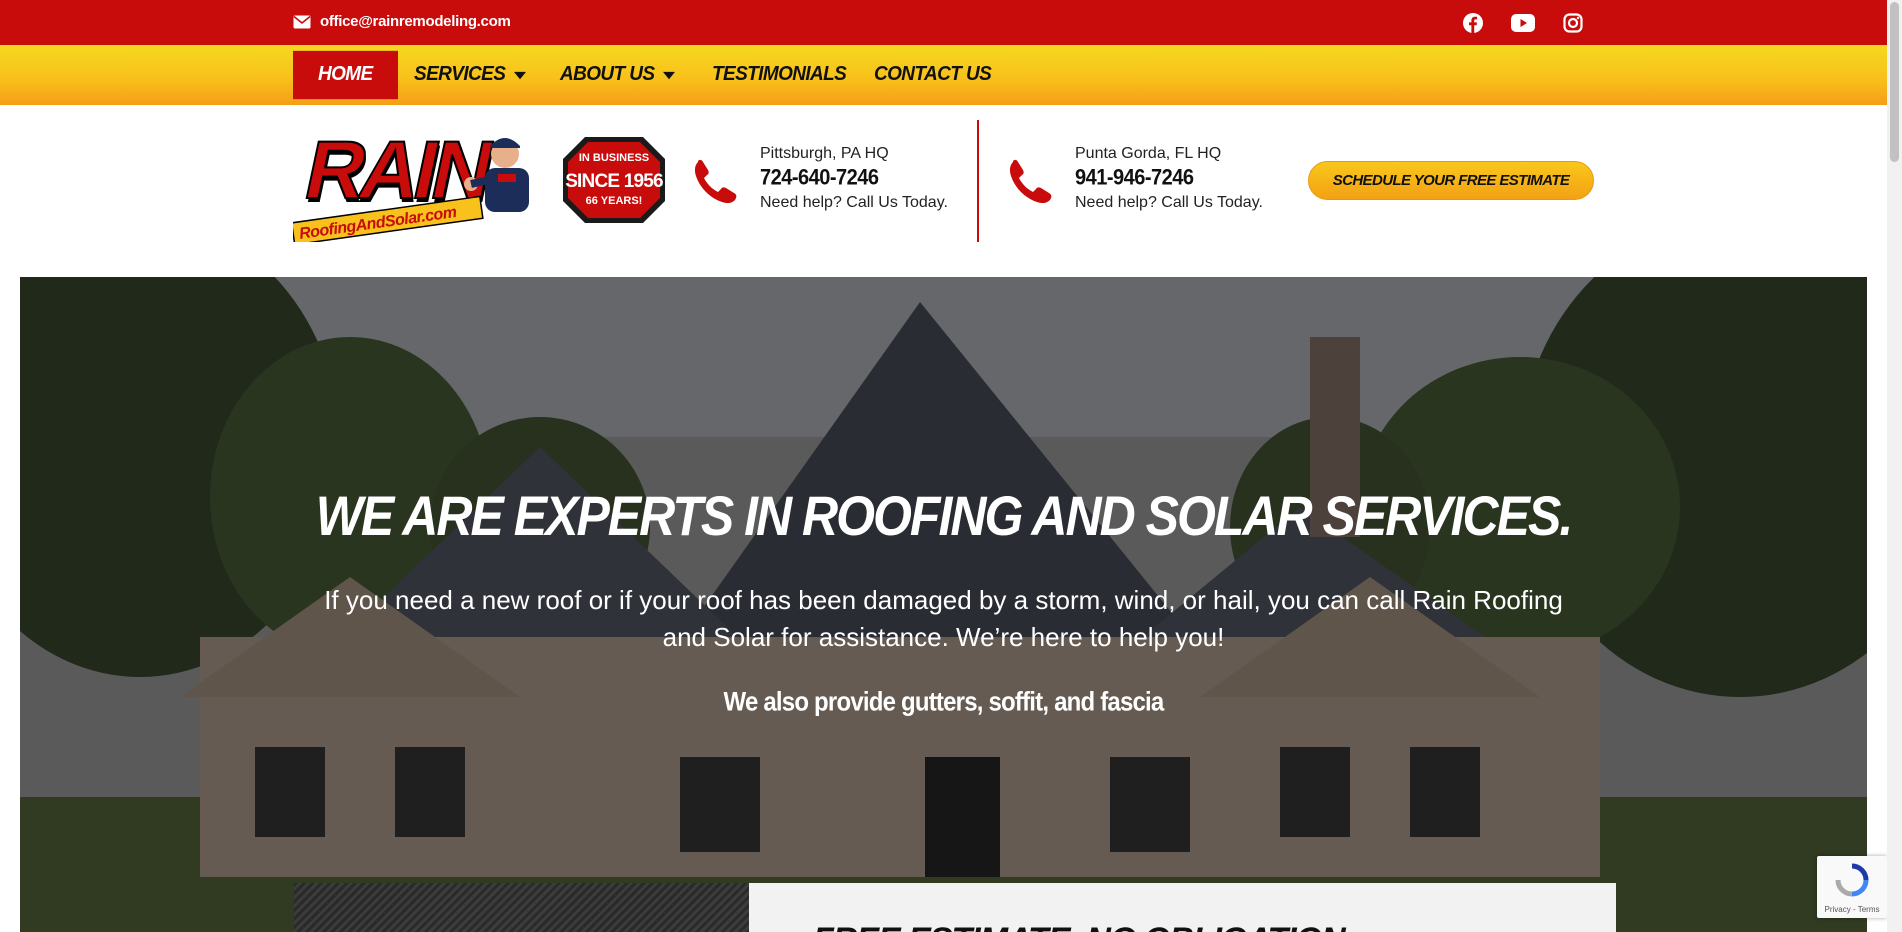 The image size is (1902, 932). Describe the element at coordinates (1852, 880) in the screenshot. I see `recaptcha-icon` at that location.